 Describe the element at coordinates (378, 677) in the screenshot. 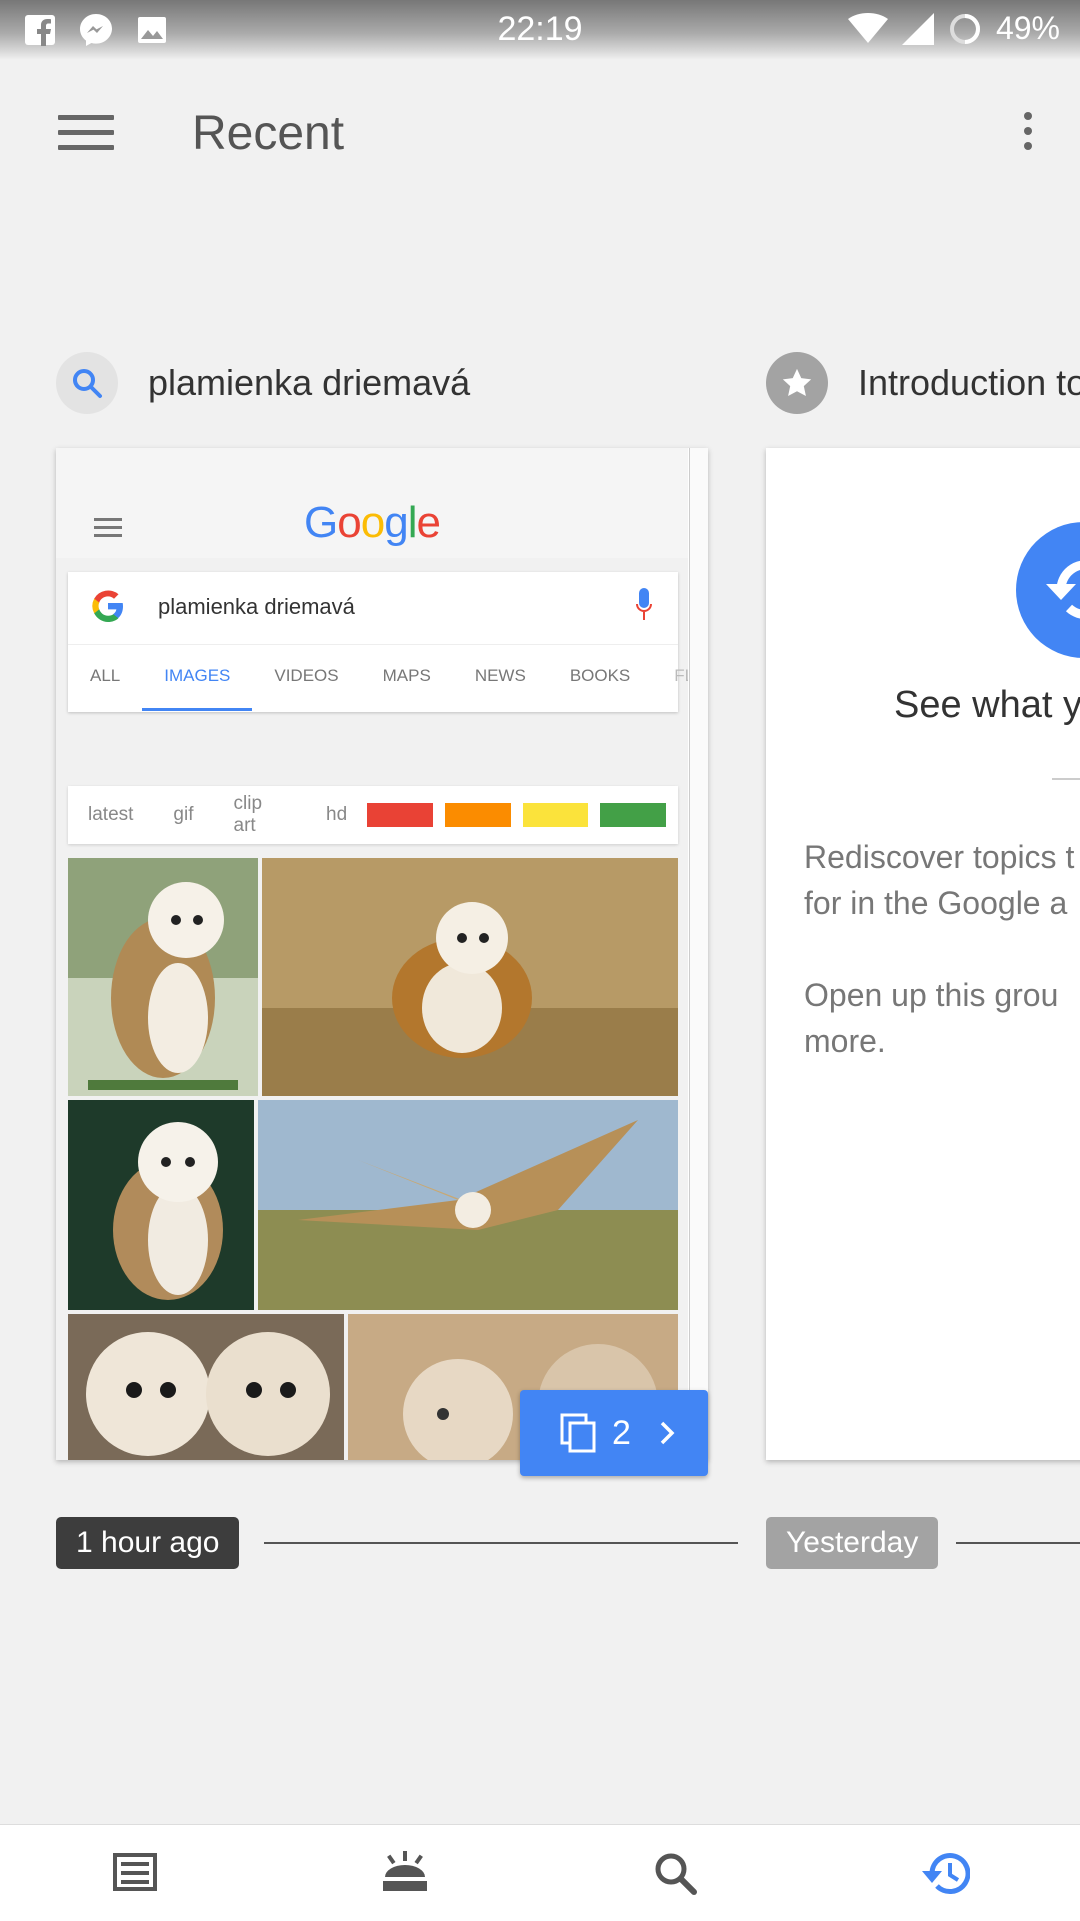

I see `search-tabs: ALL IMAGES VIDEOS MAPS NEWS BOOKS FLIG` at that location.